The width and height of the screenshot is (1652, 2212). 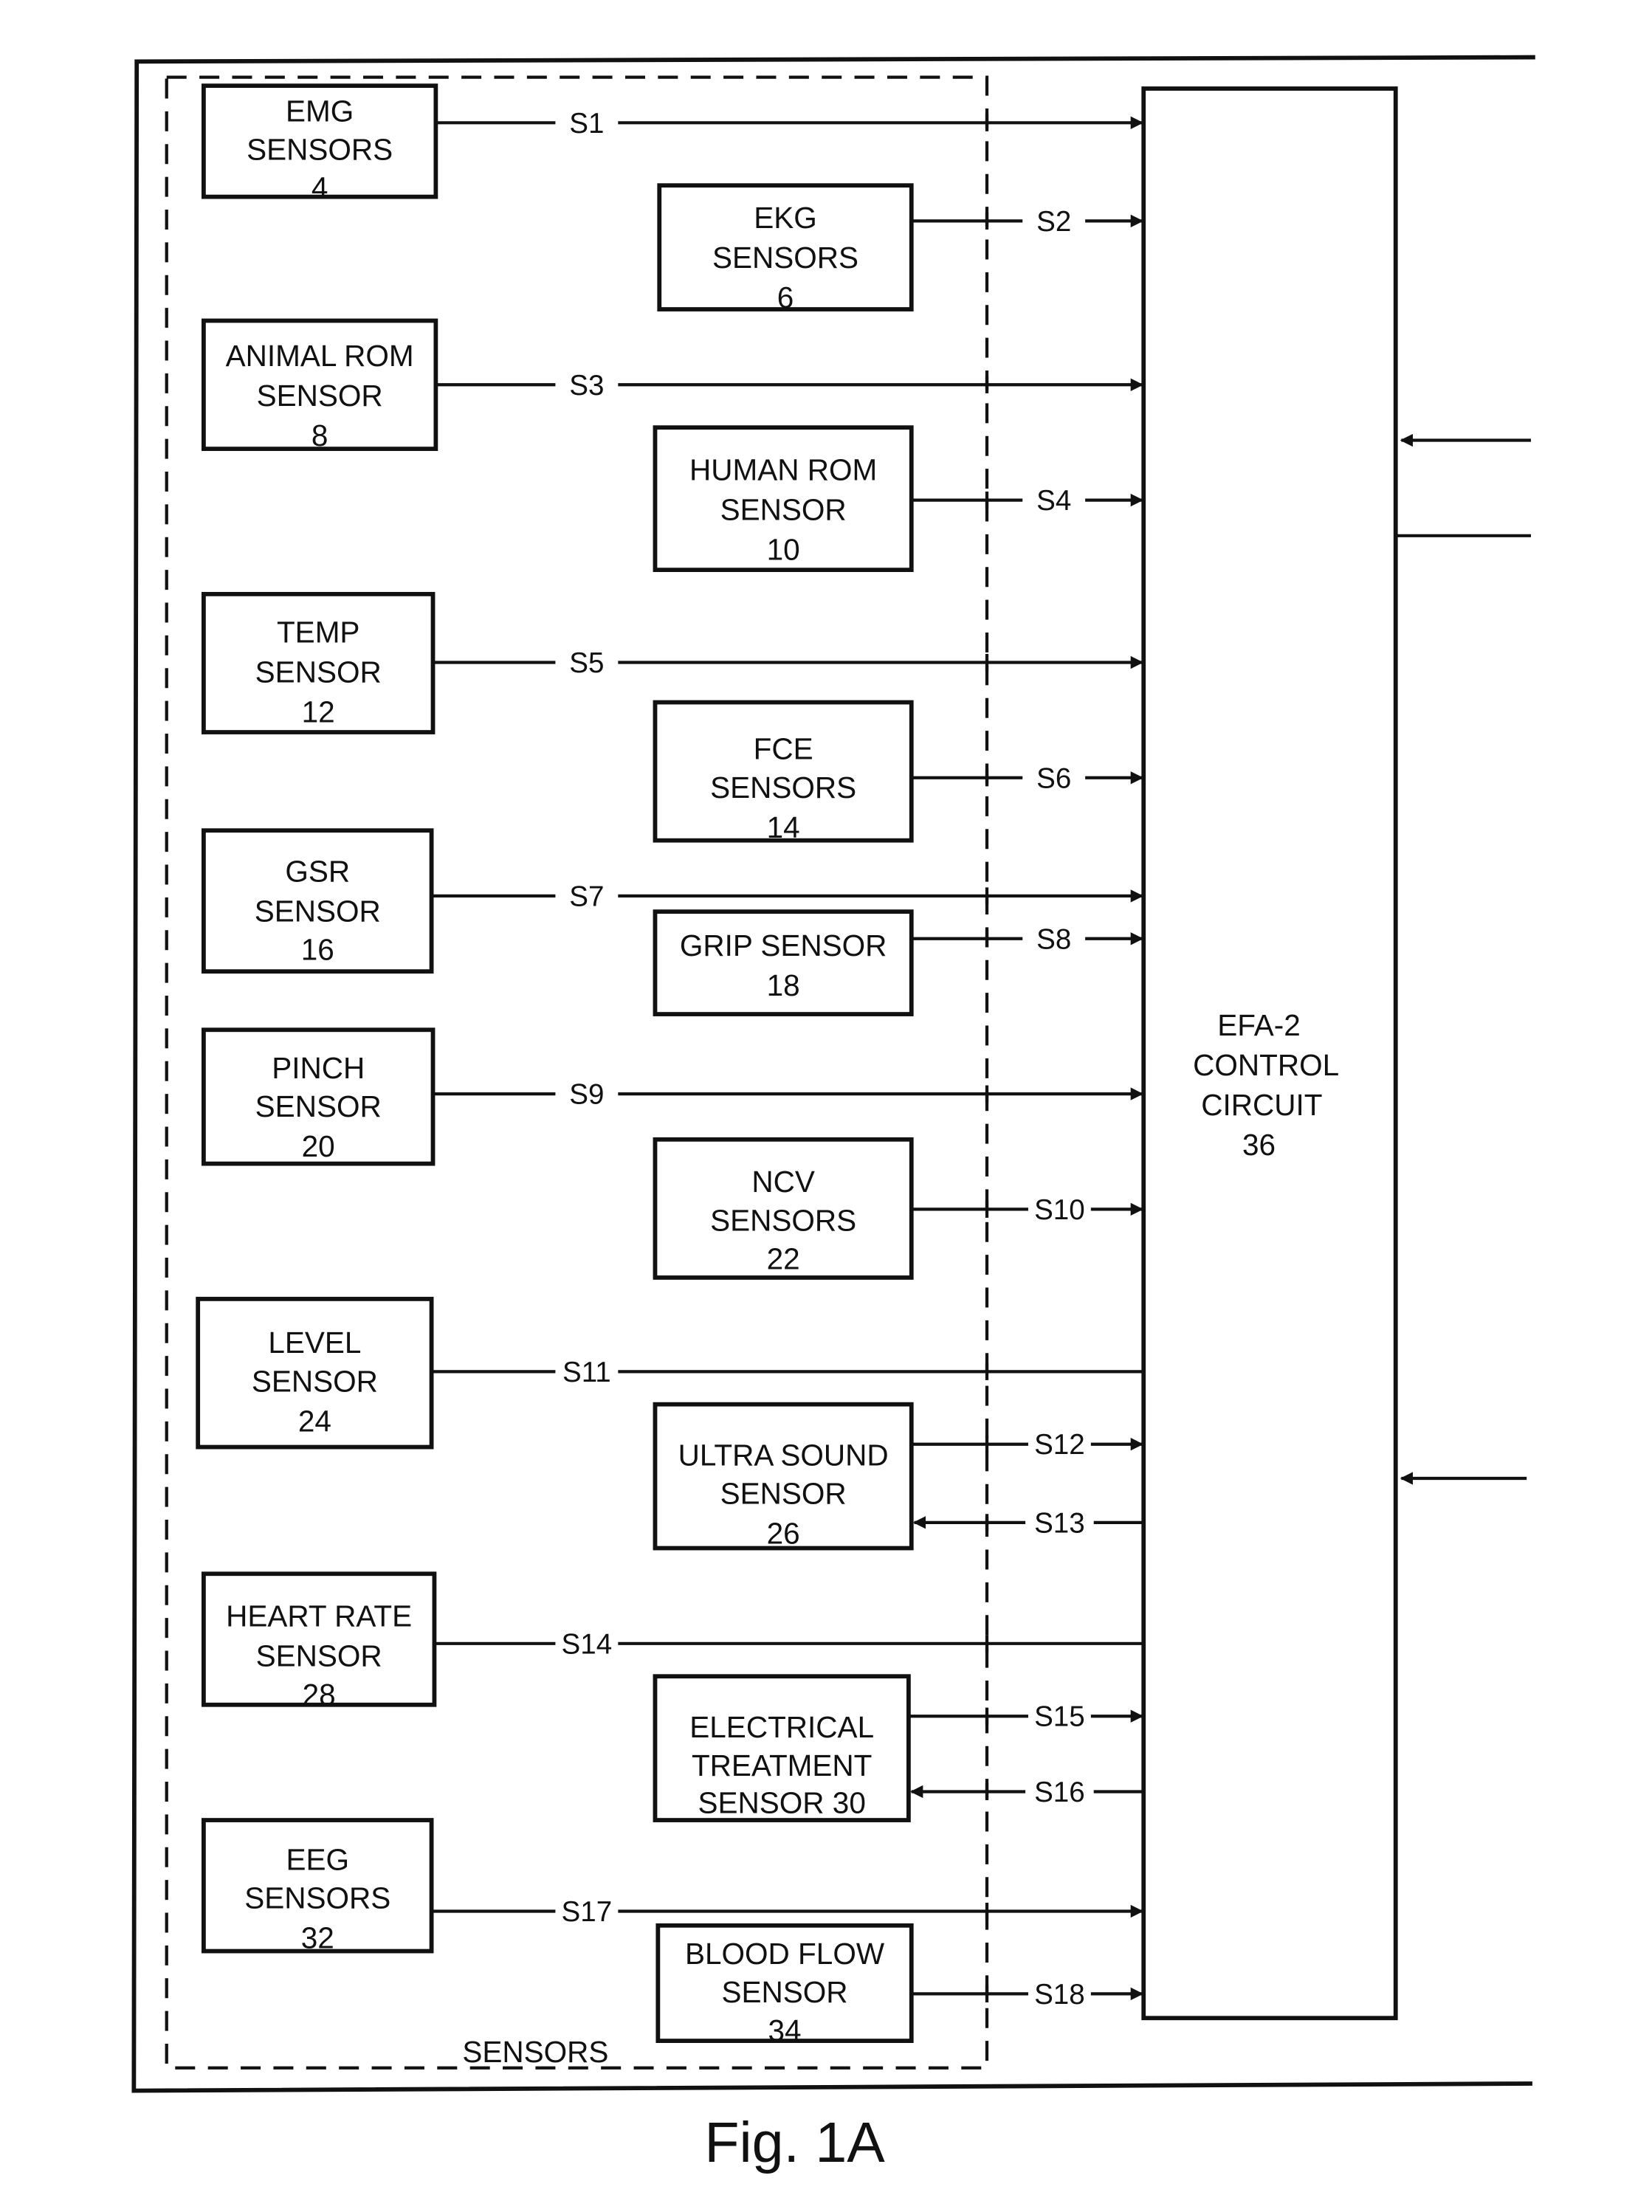 What do you see at coordinates (898, 962) in the screenshot?
I see `sensor-block-grip: GRIP SENSOR 18 S8` at bounding box center [898, 962].